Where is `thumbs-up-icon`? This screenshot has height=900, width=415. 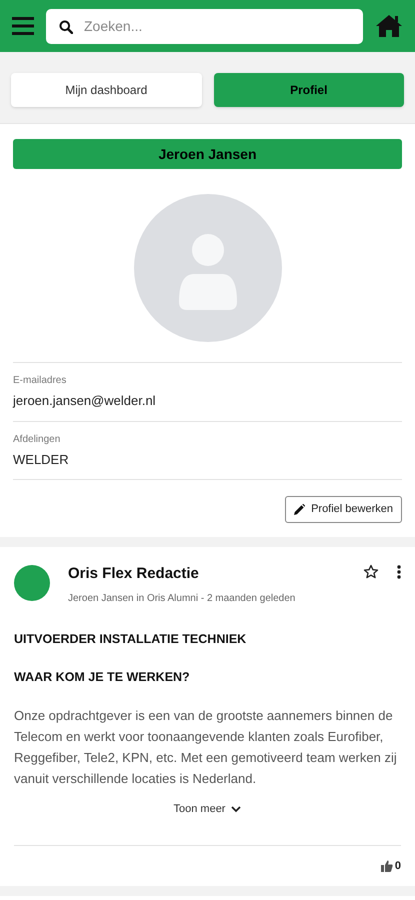
thumbs-up-icon is located at coordinates (386, 866).